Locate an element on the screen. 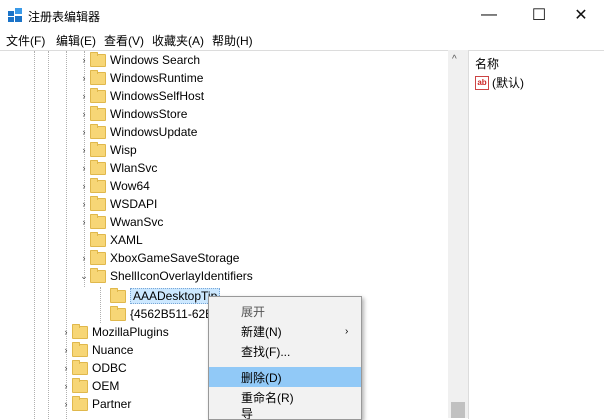  context-menu-label: 重命名(R) is located at coordinates (267, 397).